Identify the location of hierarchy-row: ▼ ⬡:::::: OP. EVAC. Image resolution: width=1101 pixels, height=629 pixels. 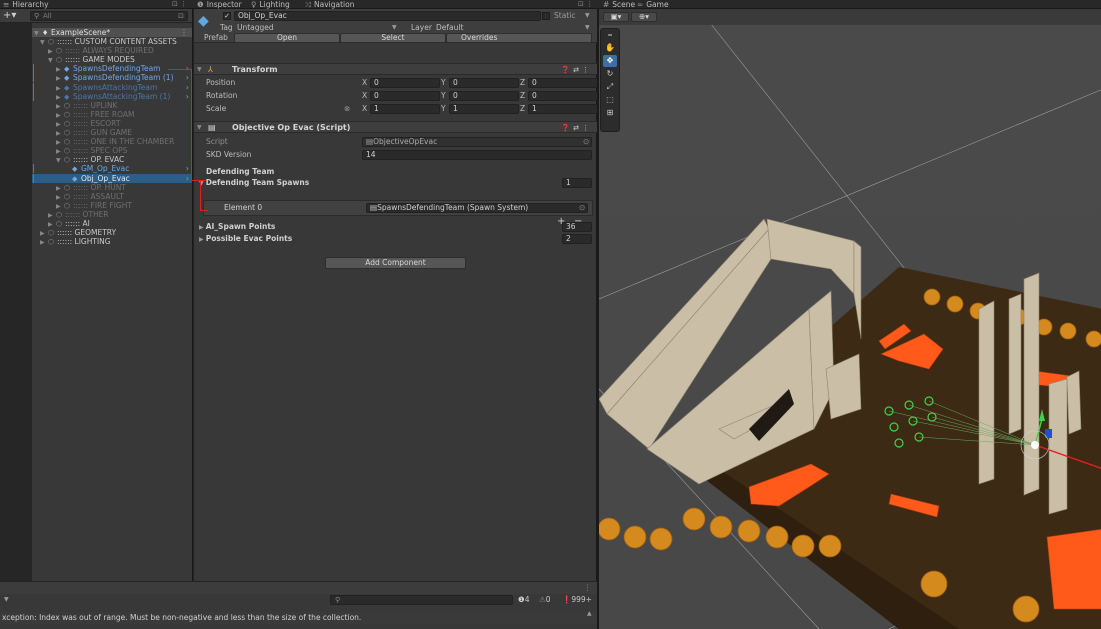
(112, 159).